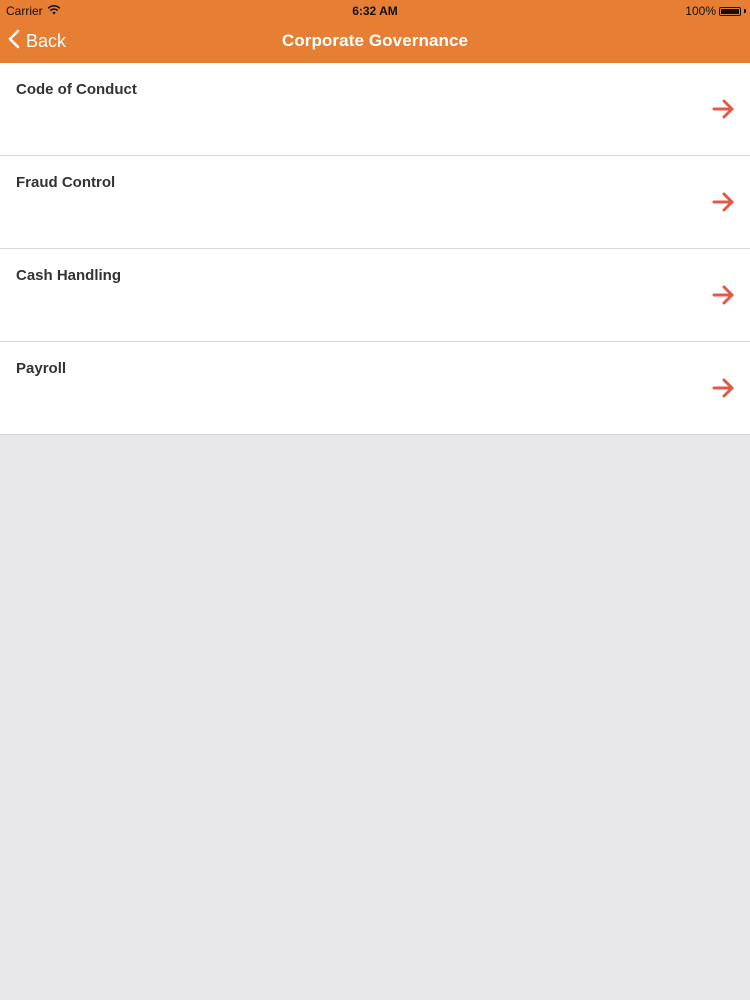 The image size is (750, 1000). What do you see at coordinates (375, 388) in the screenshot?
I see `list-item-payroll: Payroll` at bounding box center [375, 388].